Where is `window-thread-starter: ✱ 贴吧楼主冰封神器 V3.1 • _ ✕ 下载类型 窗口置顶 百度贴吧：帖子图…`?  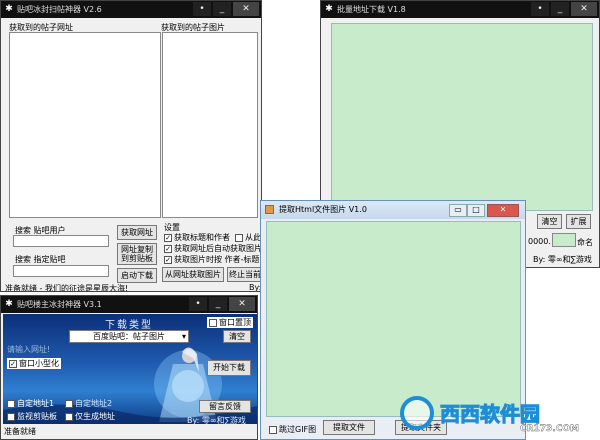
window-thread-starter: ✱ 贴吧楼主冰封神器 V3.1 • _ ✕ 下载类型 窗口置顶 百度贴吧：帖子图… is located at coordinates (129, 367).